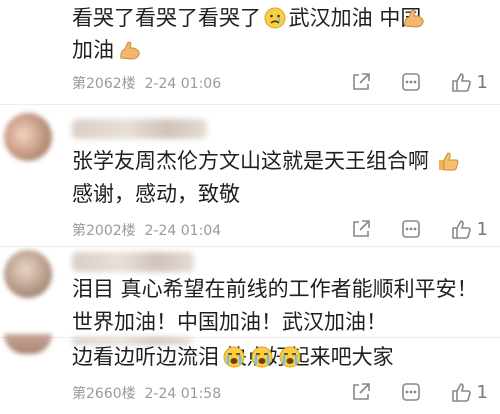  What do you see at coordinates (147, 231) in the screenshot?
I see `comment-meta: 第2002楼 2-24 01:04` at bounding box center [147, 231].